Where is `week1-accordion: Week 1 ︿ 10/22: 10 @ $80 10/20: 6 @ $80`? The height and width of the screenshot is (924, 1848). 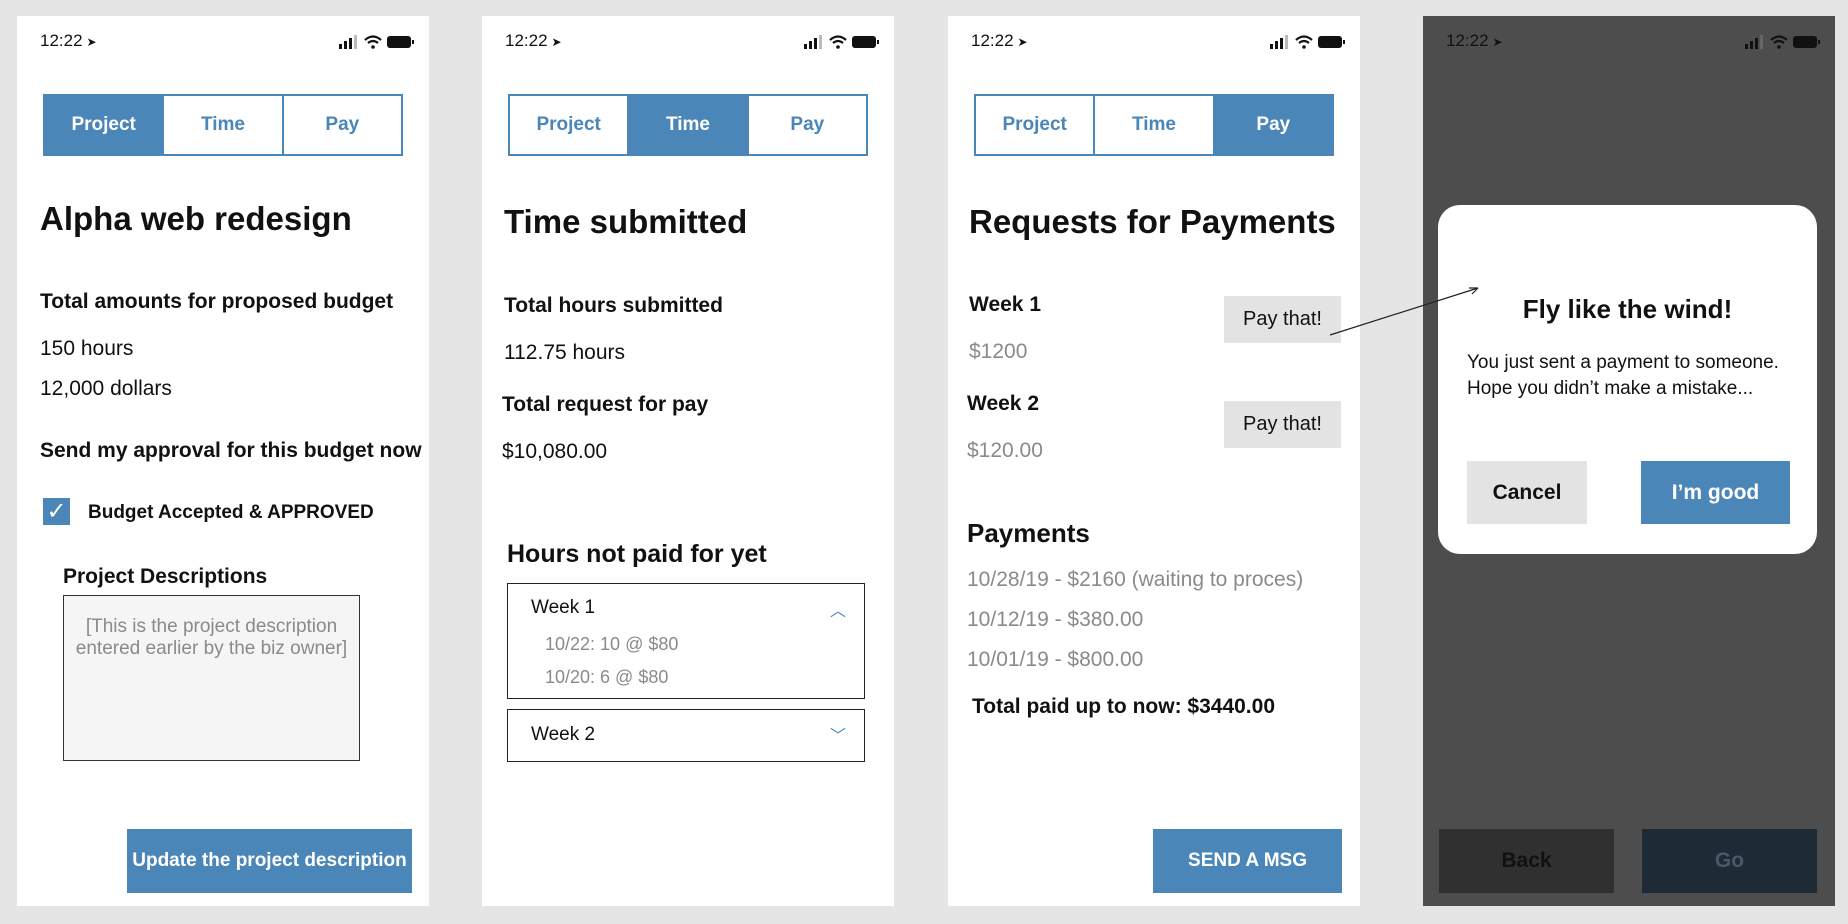 week1-accordion: Week 1 ︿ 10/22: 10 @ $80 10/20: 6 @ $80 is located at coordinates (686, 641).